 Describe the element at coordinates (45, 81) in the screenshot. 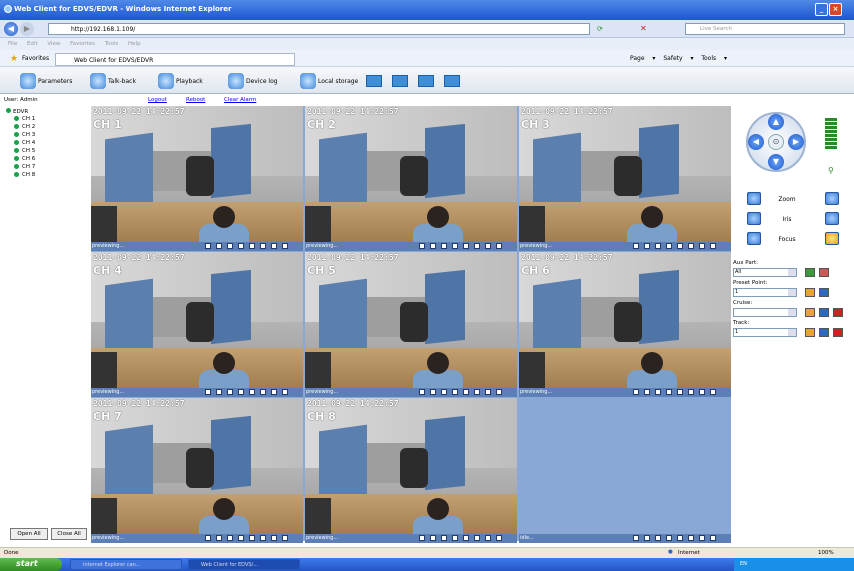

I see `parameters-button: Parameters` at that location.